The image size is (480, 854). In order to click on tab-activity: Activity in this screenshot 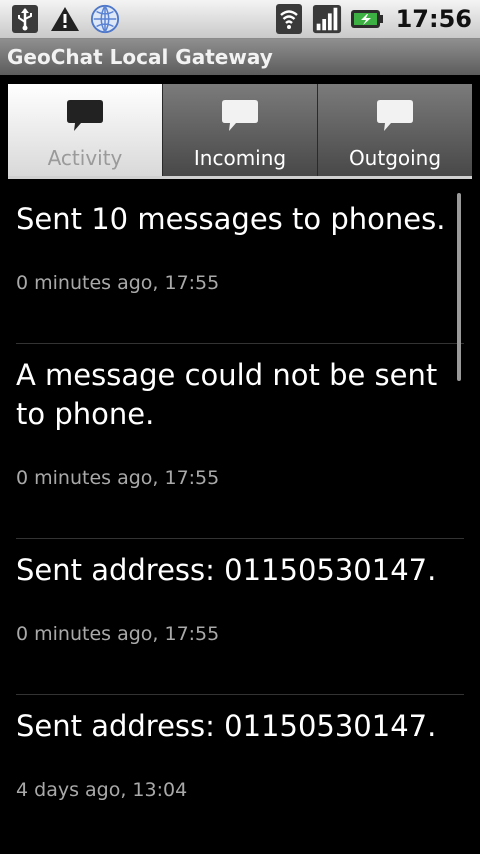, I will do `click(85, 131)`.